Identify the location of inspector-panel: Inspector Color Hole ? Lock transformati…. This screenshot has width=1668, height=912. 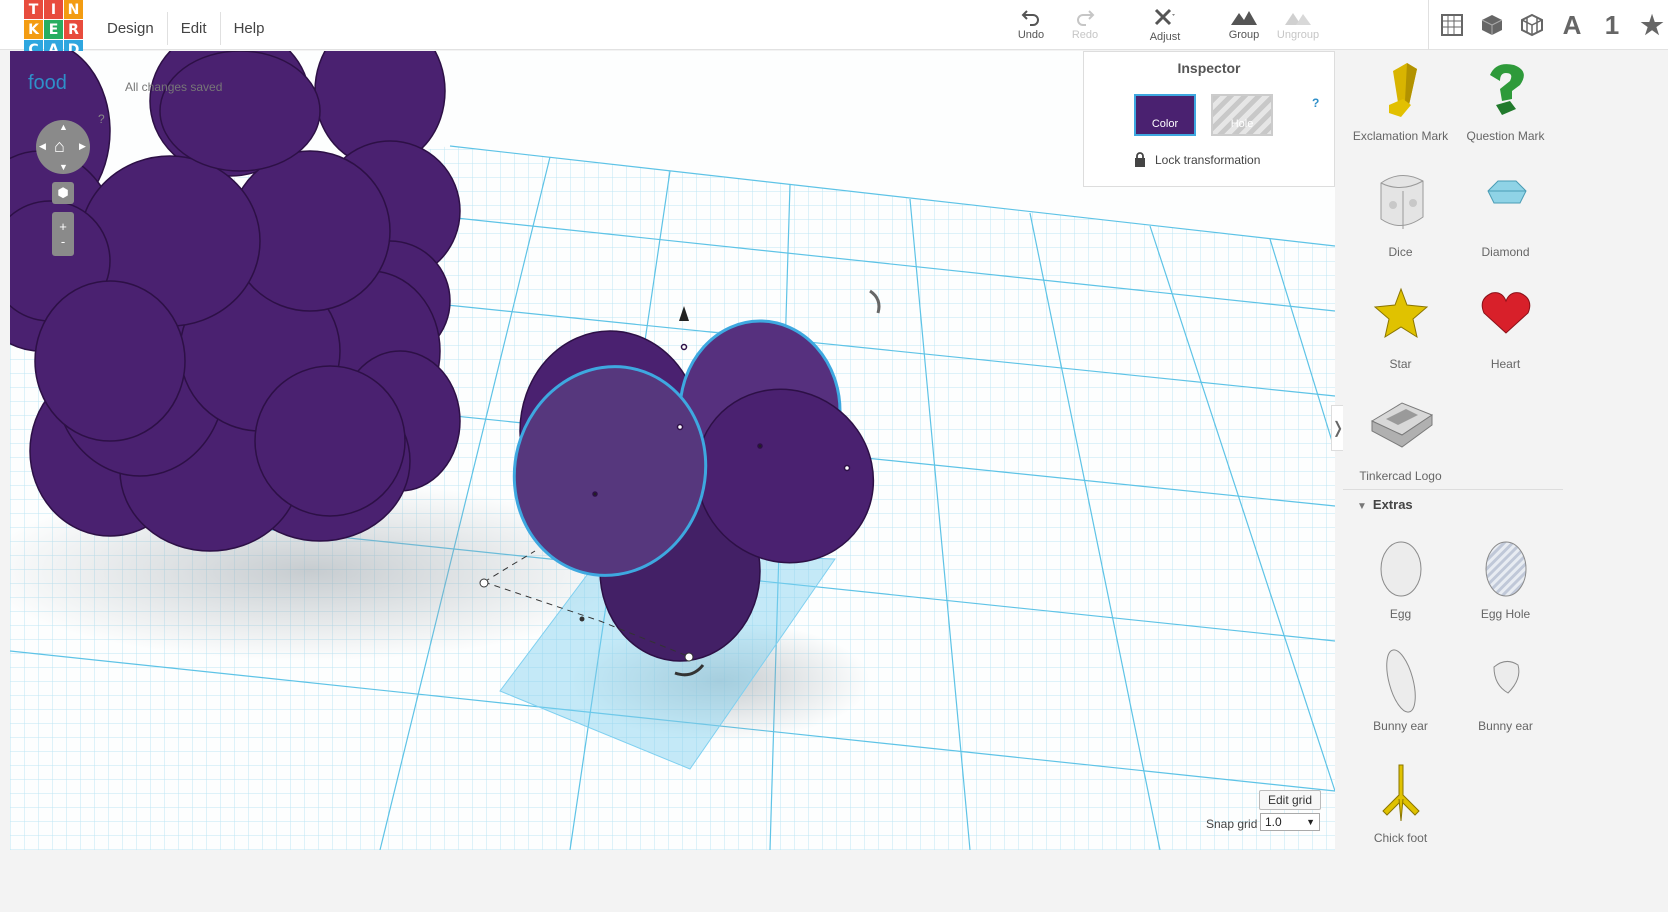
(1209, 119).